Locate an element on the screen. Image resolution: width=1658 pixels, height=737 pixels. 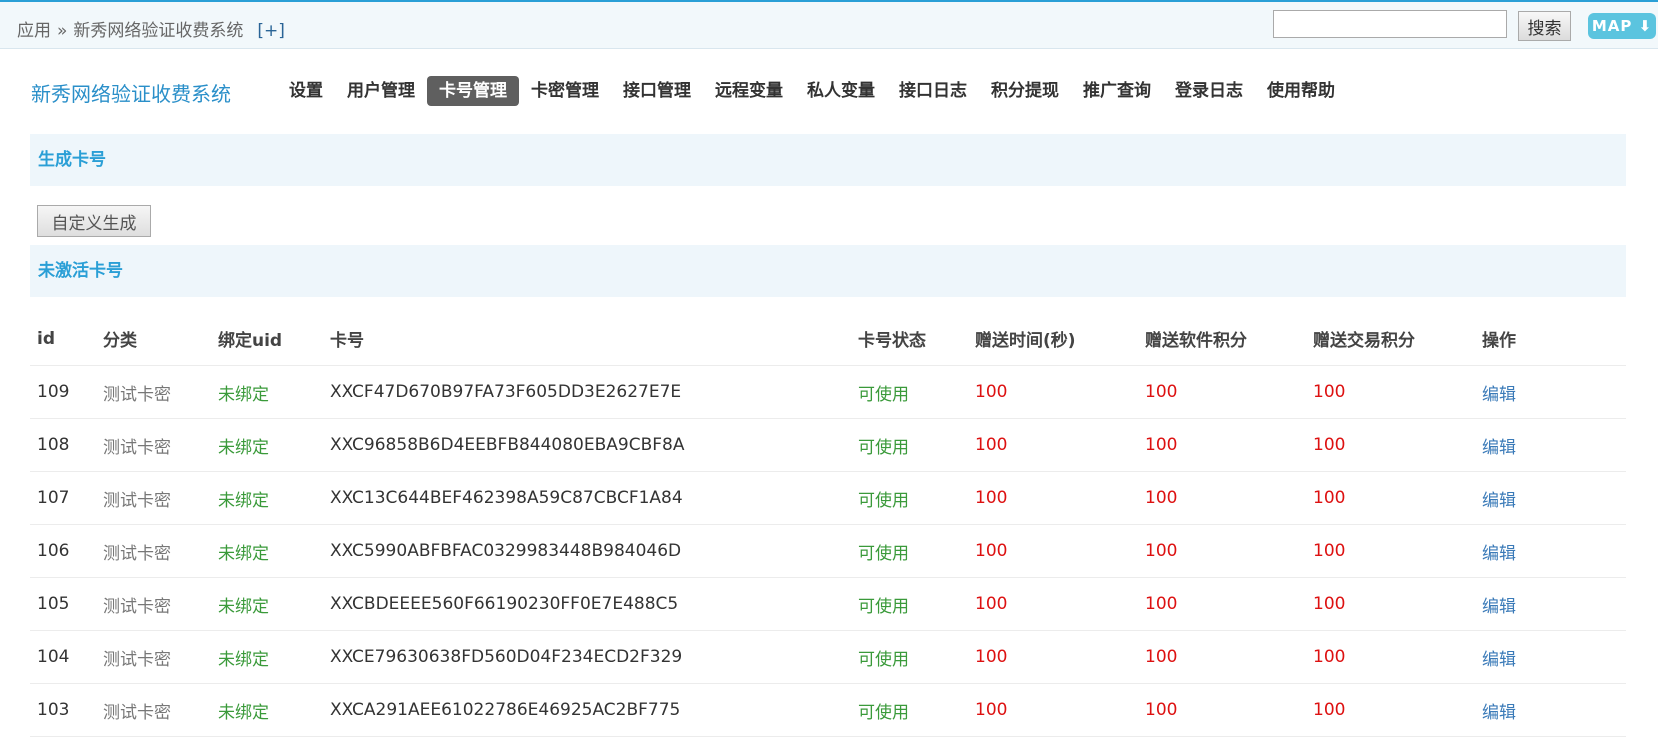
inactive-section-header: 未激活卡号 is located at coordinates (828, 271).